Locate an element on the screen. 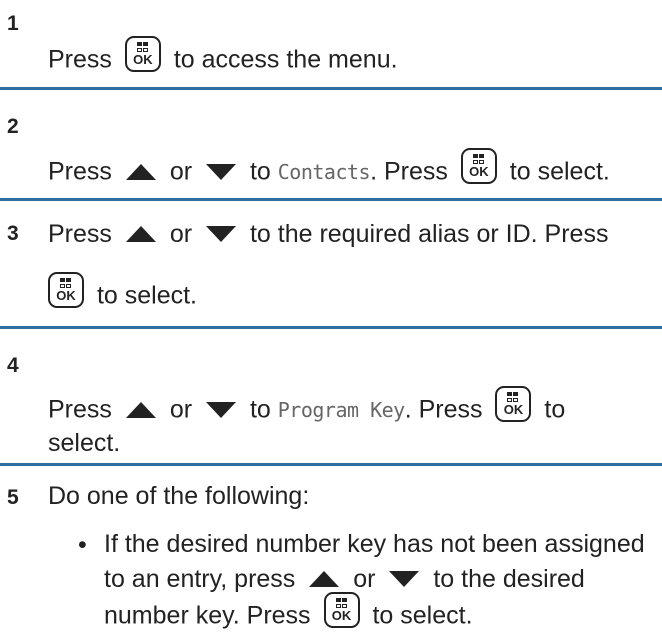  lcd-menu-contacts: Contacts is located at coordinates (324, 172).